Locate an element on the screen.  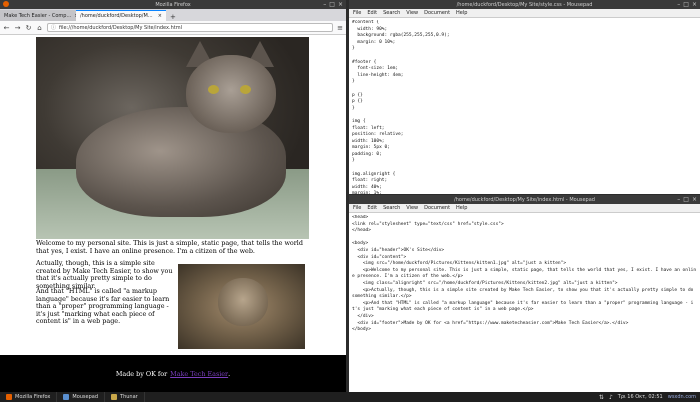
tab-make-tech-easier: Make Tech Easier - Comp... × is located at coordinates (38, 15).